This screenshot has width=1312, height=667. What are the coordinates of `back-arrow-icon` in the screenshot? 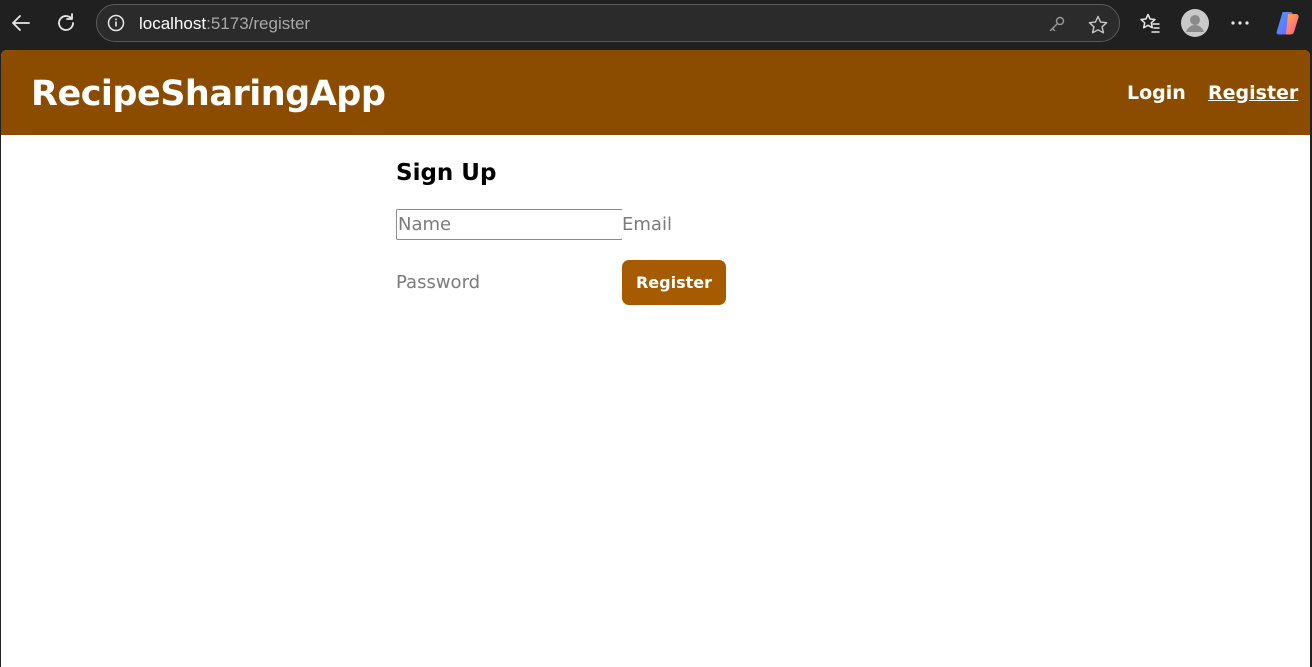 It's located at (21, 23).